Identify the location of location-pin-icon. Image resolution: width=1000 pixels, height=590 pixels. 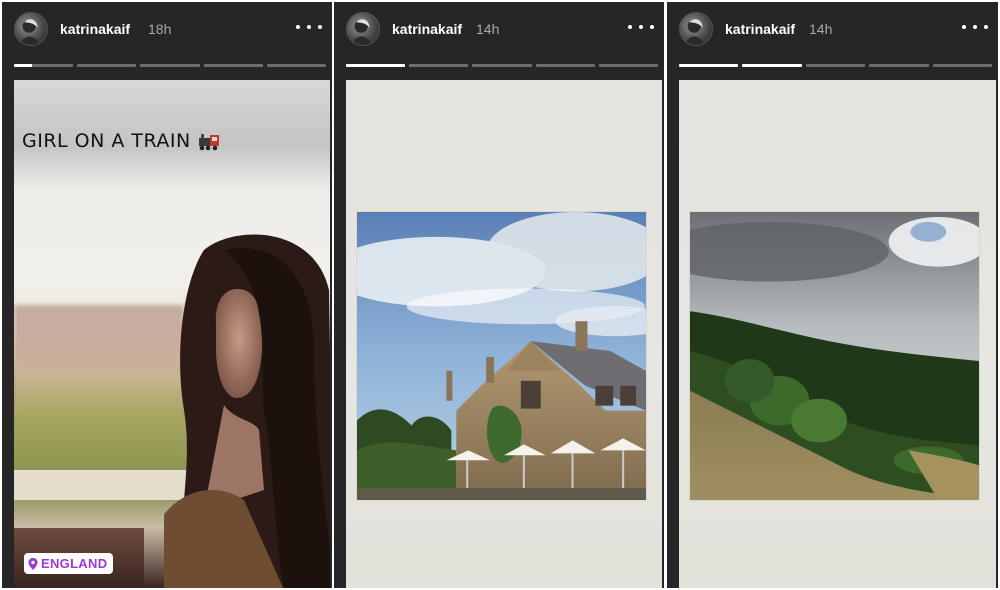
(33, 563).